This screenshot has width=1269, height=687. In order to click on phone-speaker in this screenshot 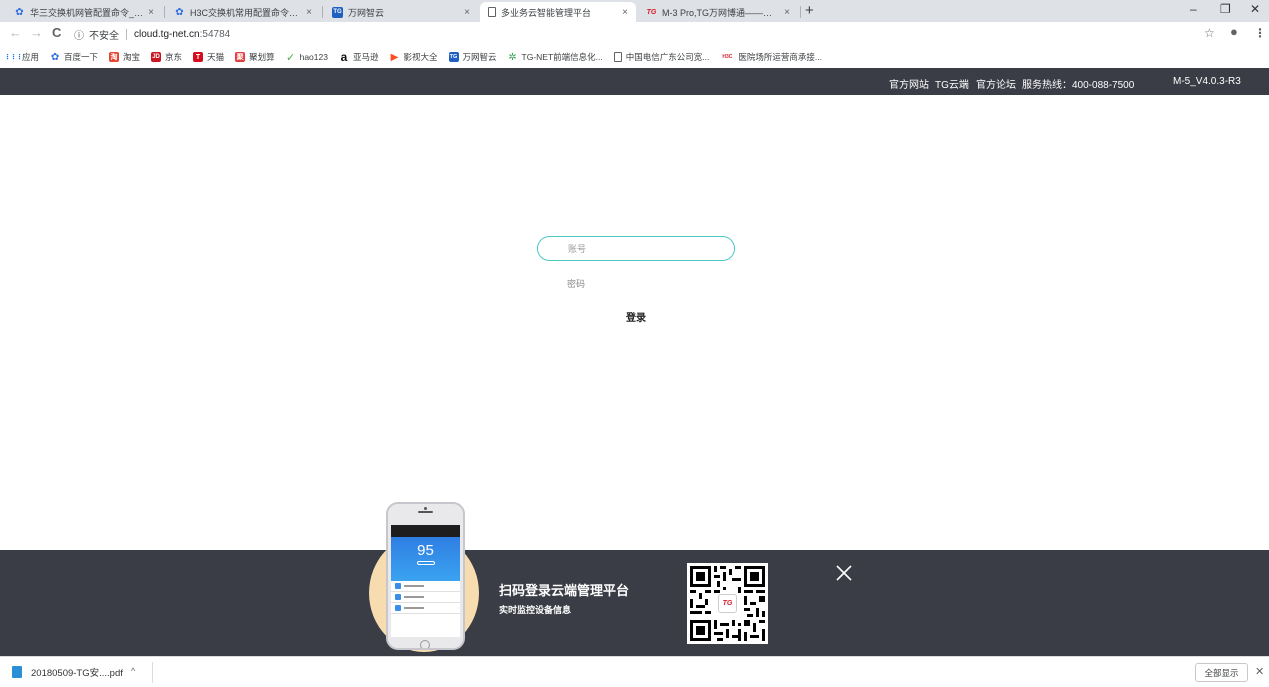, I will do `click(425, 512)`.